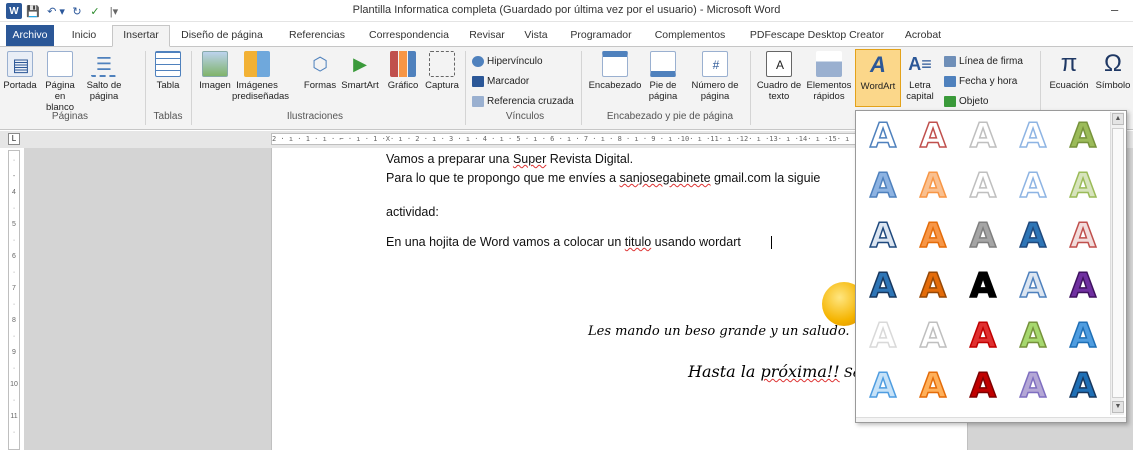 This screenshot has height=450, width=1133. I want to click on vertical-ruler: · - 4 · 5 · 6 · 7 · 8 · 9 · 10 · 11 ·, so click(14, 300).